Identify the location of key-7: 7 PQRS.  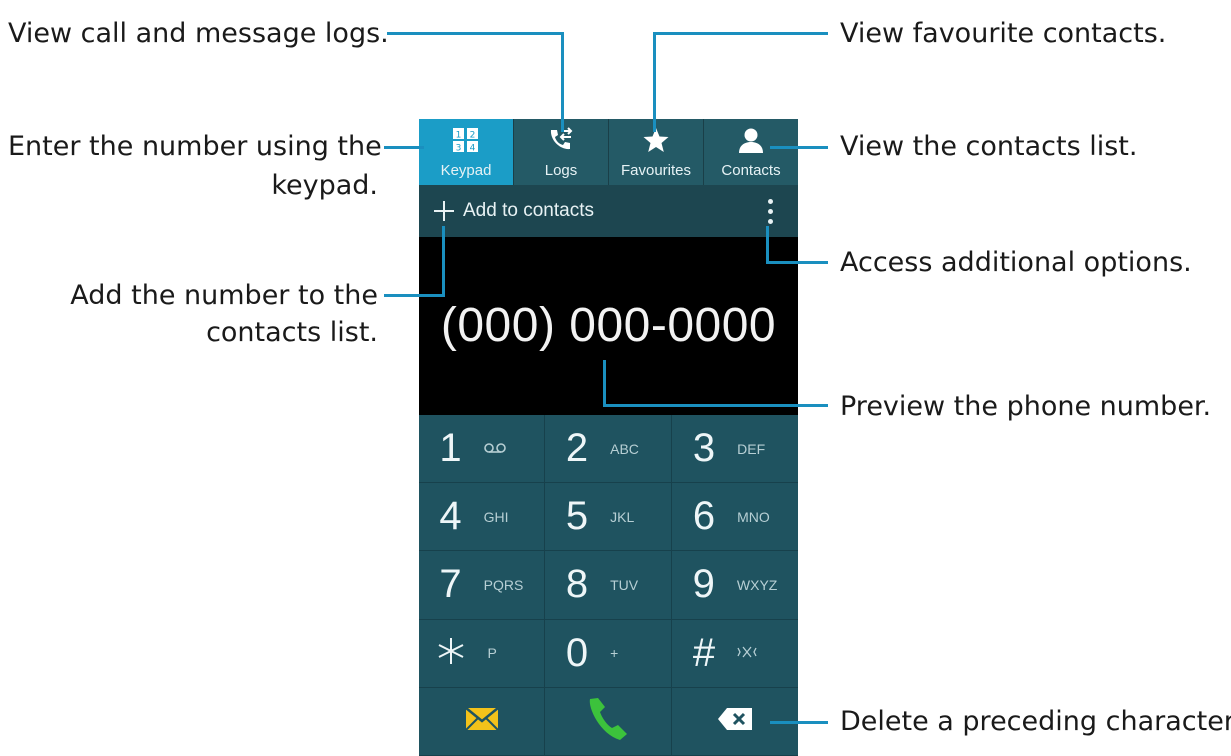
(482, 585).